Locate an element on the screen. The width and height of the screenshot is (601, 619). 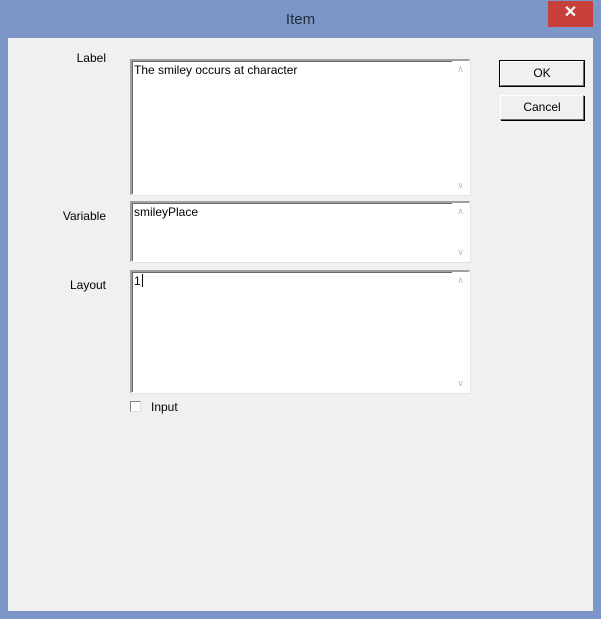
close-button: ✕ is located at coordinates (570, 14).